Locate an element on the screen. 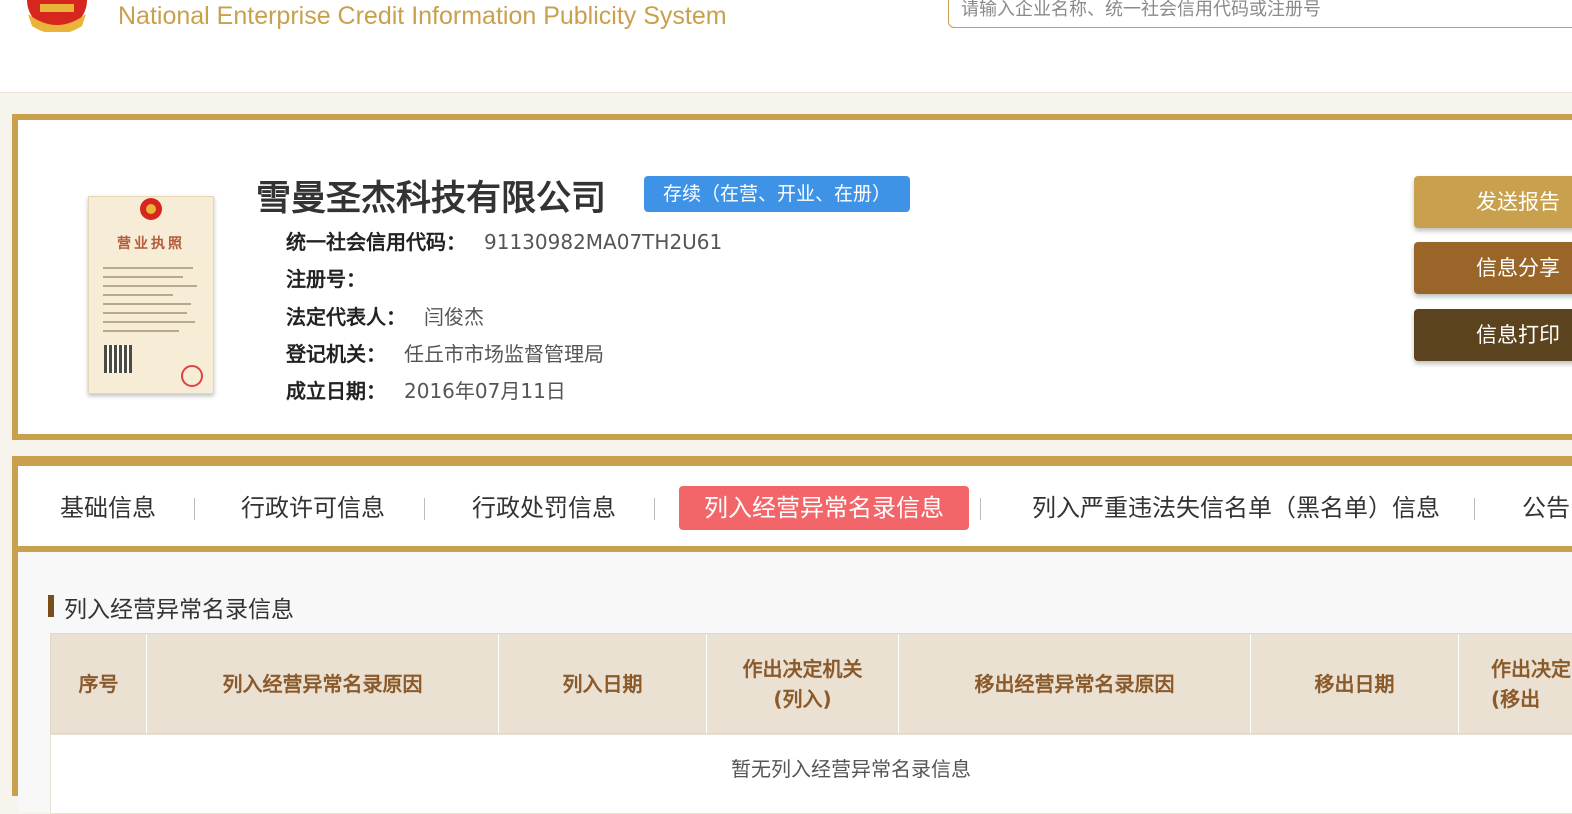 The width and height of the screenshot is (1572, 814). national-emblem-icon is located at coordinates (57, 16).